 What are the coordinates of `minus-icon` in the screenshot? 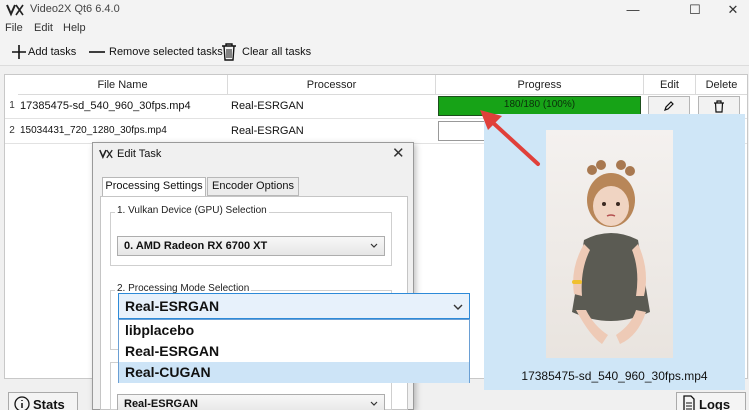 It's located at (97, 52).